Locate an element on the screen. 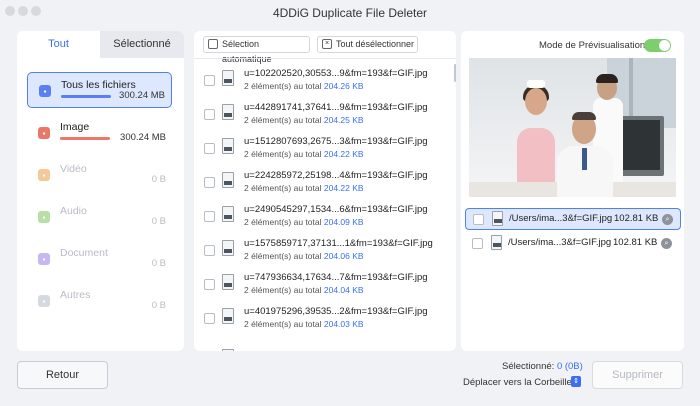 Image resolution: width=700 pixels, height=406 pixels. file-name: u=224285972,25198...4&fm=193&f=GIF.jpg is located at coordinates (336, 175).